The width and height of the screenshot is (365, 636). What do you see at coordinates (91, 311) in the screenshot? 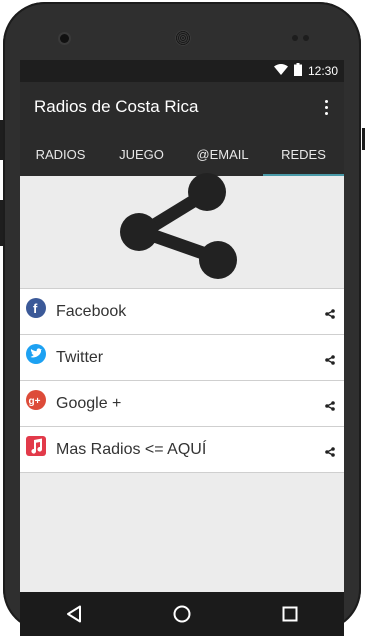
I see `list-item-label: Facebook` at bounding box center [91, 311].